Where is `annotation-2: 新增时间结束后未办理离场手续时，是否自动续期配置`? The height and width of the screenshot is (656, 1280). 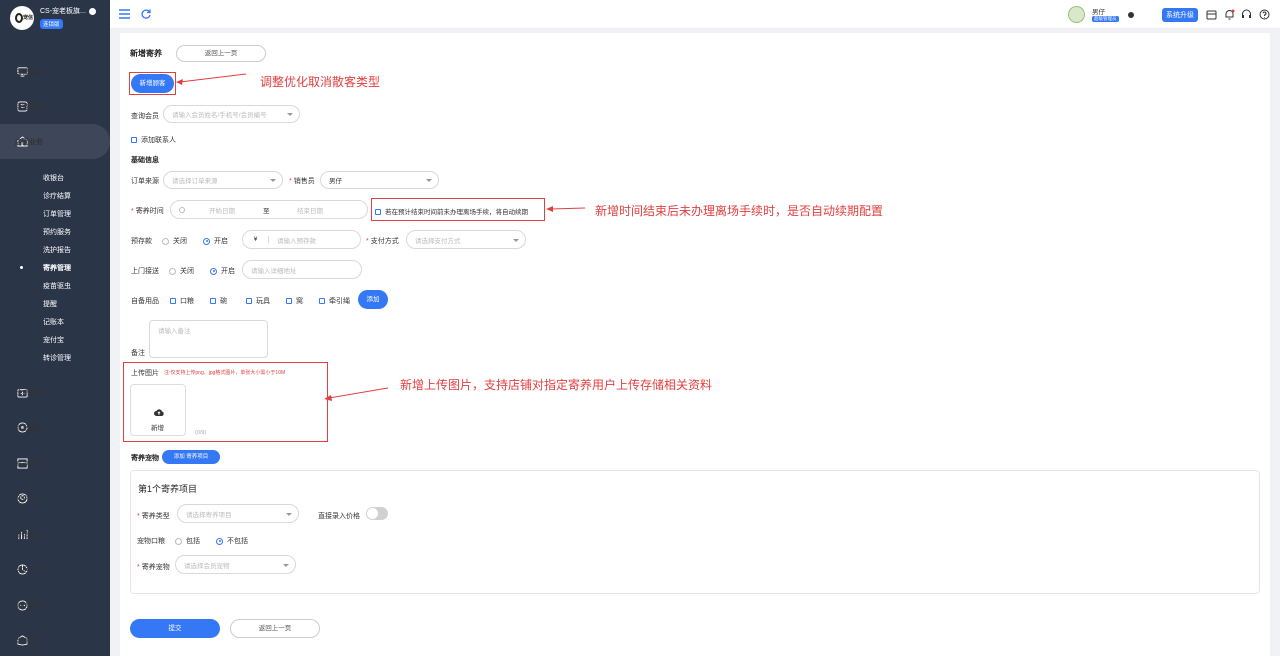
annotation-2: 新增时间结束后未办理离场手续时，是否自动续期配置 is located at coordinates (739, 211).